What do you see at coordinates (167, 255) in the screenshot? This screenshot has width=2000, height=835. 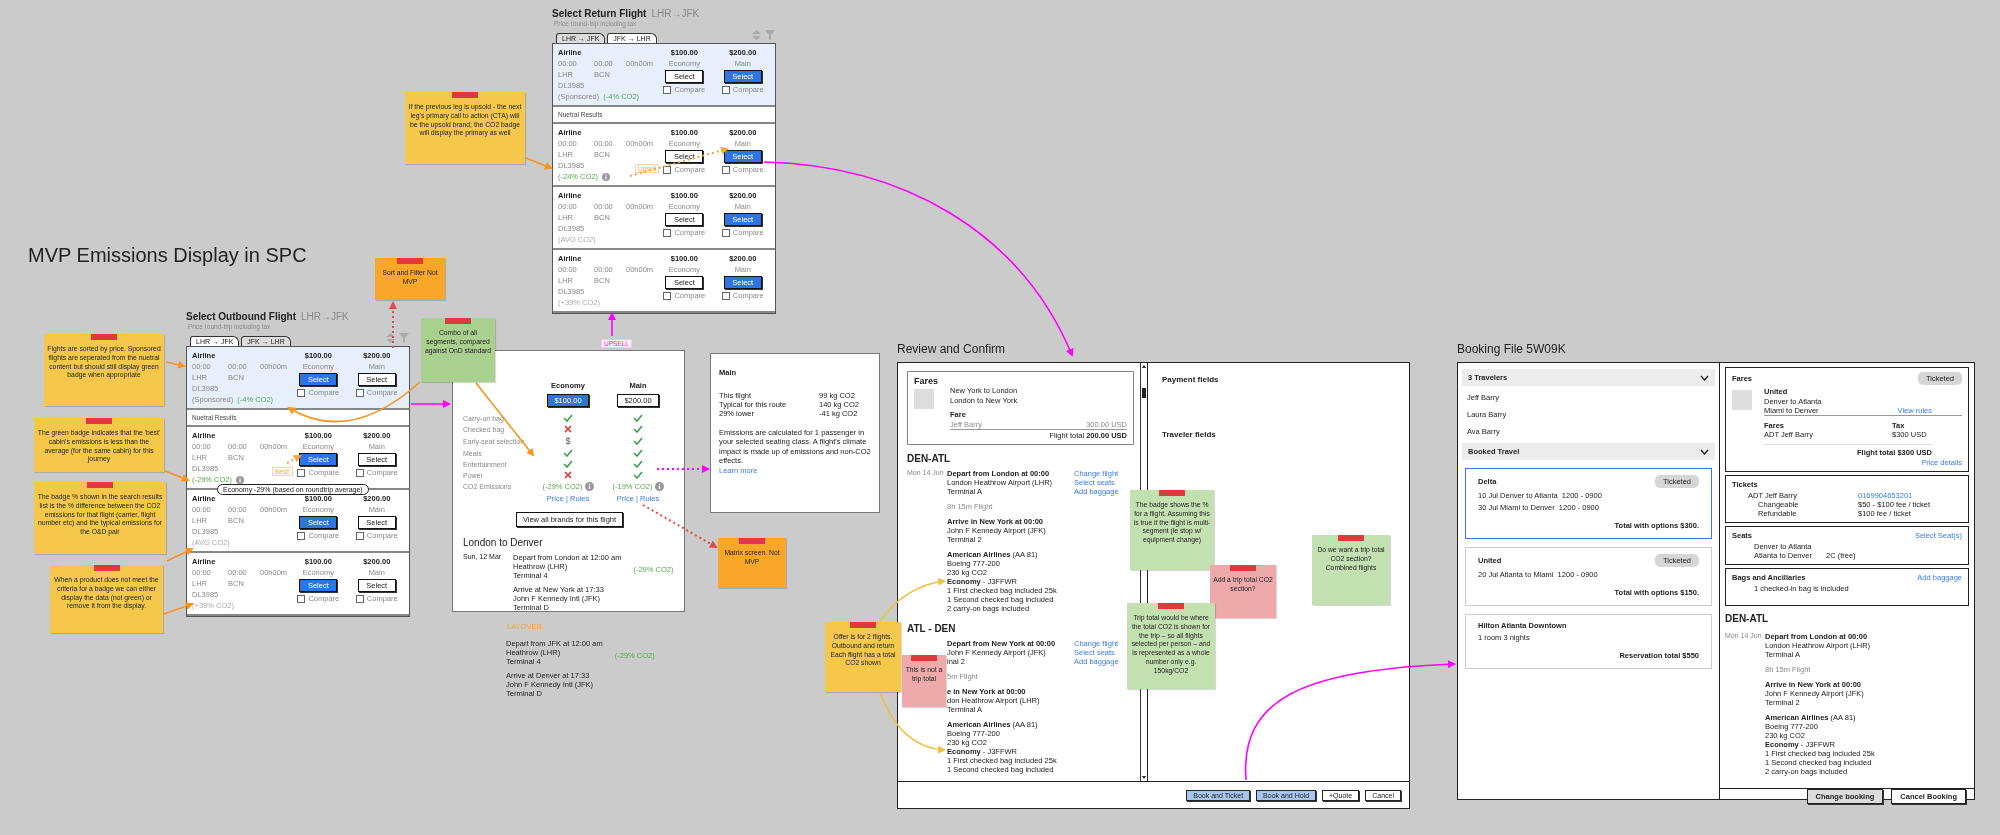 I see `canvas-title: MVP Emissions Display in SPC` at bounding box center [167, 255].